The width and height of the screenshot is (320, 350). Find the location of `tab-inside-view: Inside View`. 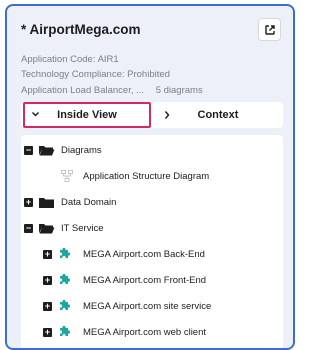

tab-inside-view: Inside View is located at coordinates (87, 115).